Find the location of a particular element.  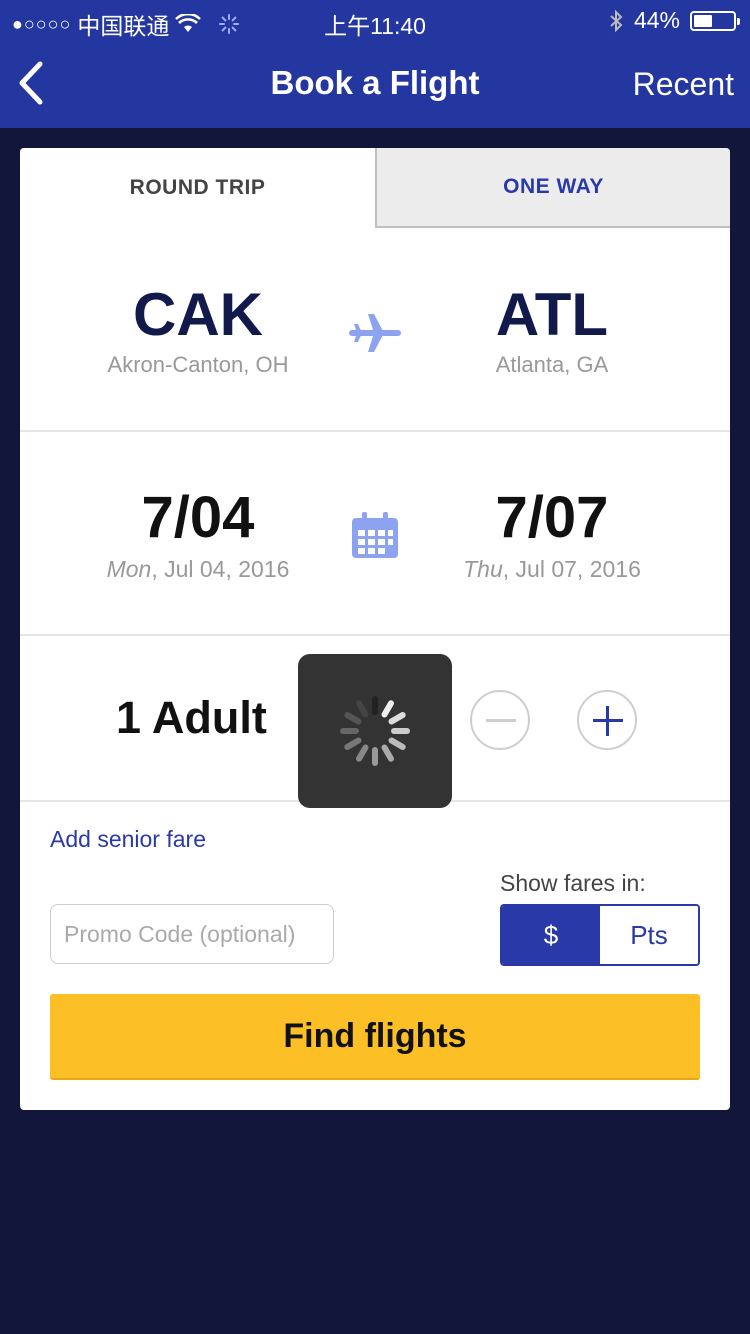

return-date-full: Thu, Jul 07, 2016 is located at coordinates (552, 569).